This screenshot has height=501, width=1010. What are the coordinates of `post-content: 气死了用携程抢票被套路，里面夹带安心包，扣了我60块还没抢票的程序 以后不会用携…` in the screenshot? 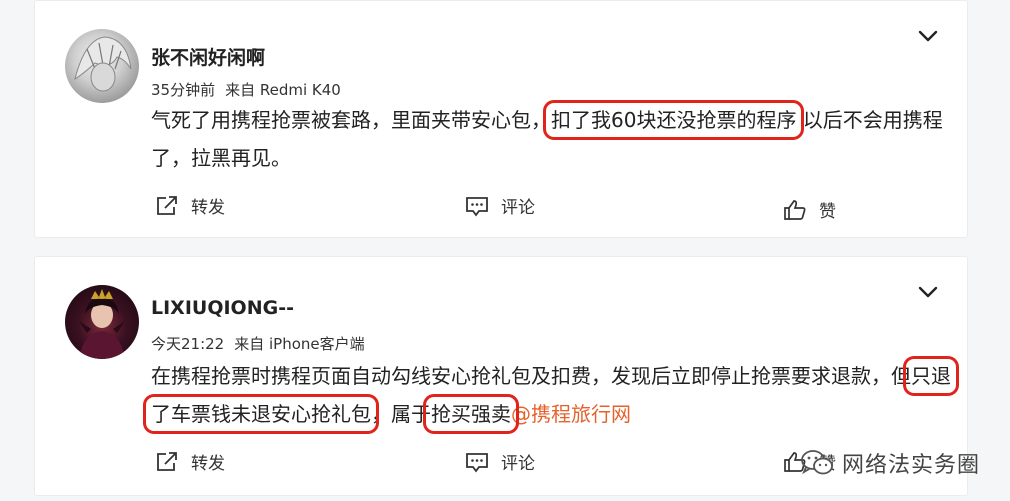 It's located at (551, 138).